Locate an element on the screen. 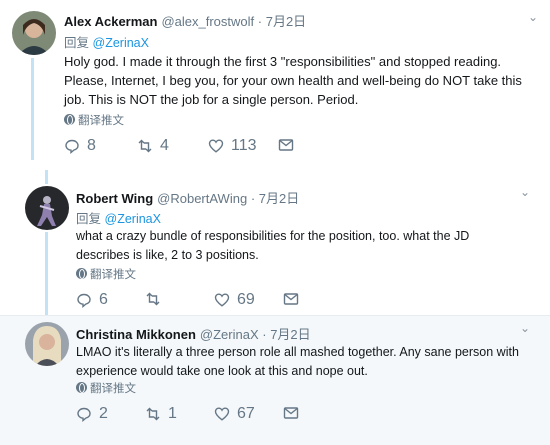 This screenshot has height=445, width=550. reply-button: 8 is located at coordinates (80, 146).